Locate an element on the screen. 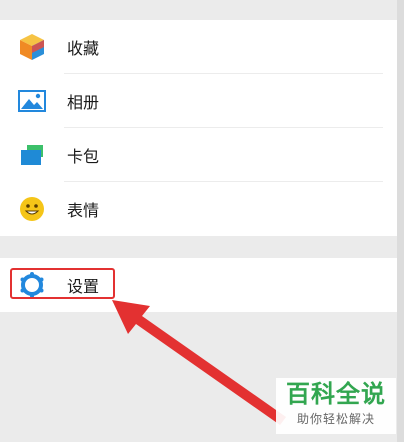  watermark-slogan: 助你轻松解决 is located at coordinates (335, 419).